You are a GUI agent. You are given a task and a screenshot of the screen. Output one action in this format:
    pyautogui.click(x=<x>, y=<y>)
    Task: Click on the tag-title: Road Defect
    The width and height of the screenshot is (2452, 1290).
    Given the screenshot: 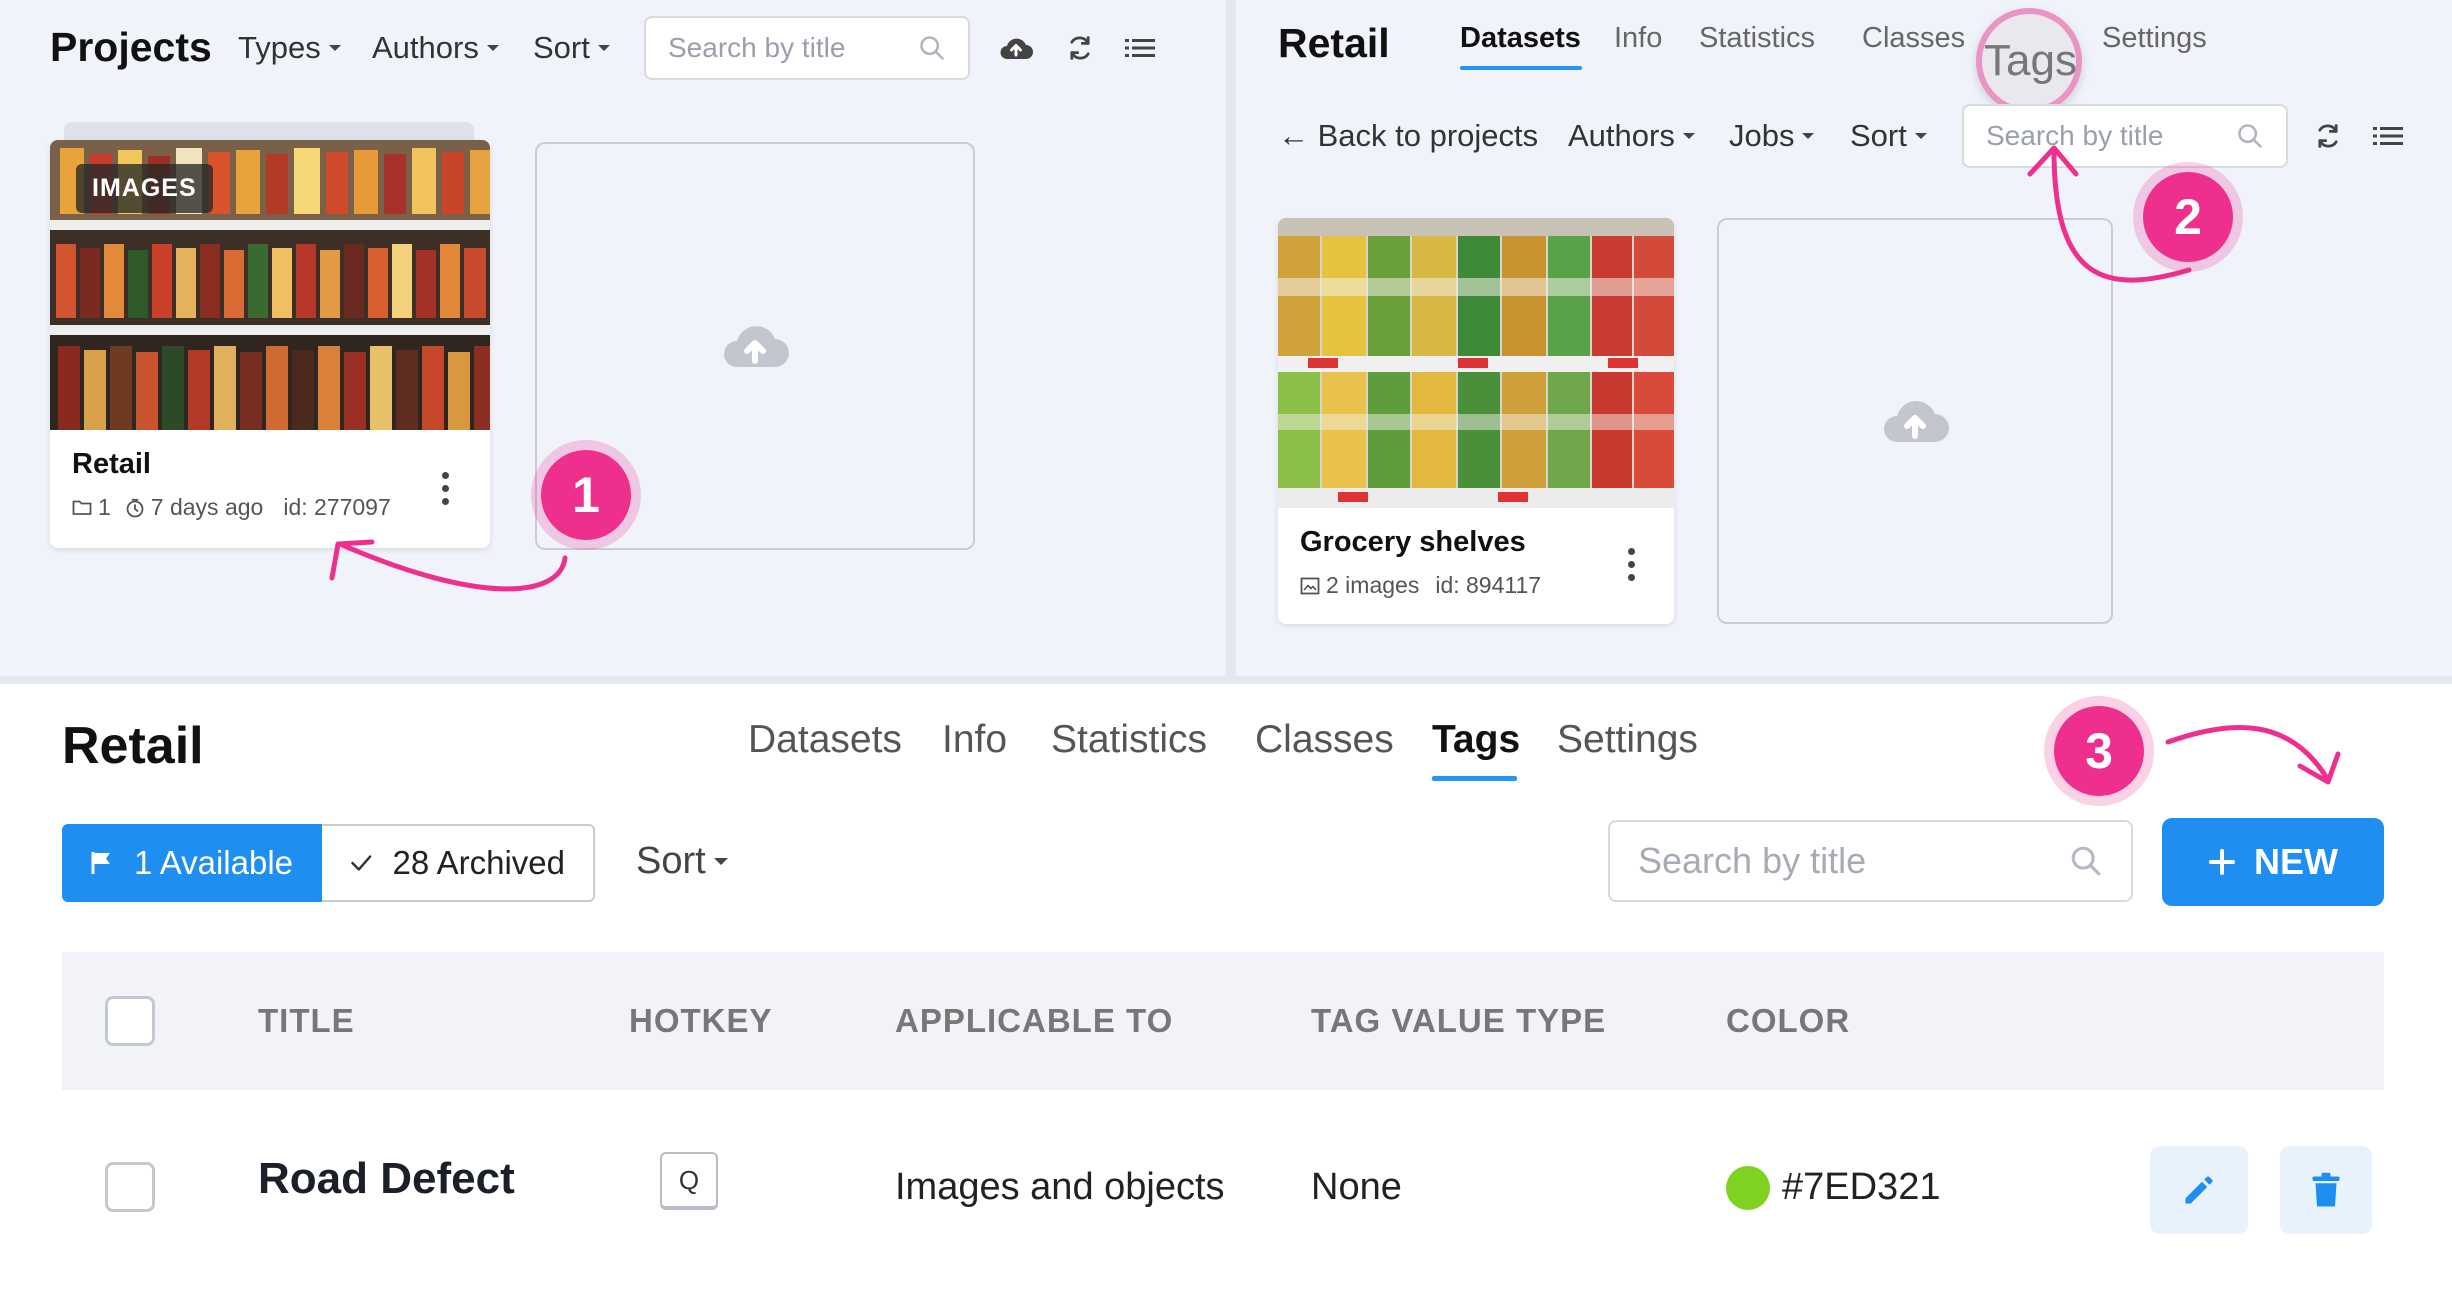 What is the action you would take?
    pyautogui.click(x=386, y=1178)
    